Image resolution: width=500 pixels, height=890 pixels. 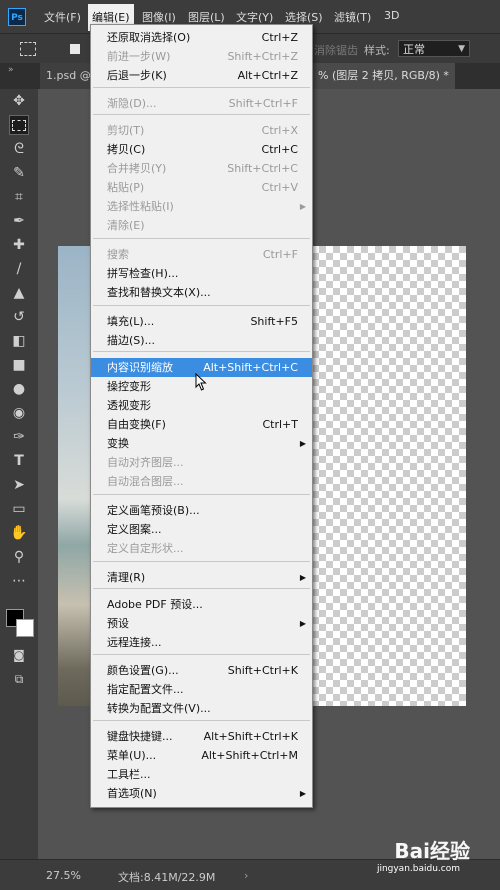 What do you see at coordinates (249, 755) in the screenshot?
I see `menu-item-shortcut: Alt+Shift+Ctrl+M` at bounding box center [249, 755].